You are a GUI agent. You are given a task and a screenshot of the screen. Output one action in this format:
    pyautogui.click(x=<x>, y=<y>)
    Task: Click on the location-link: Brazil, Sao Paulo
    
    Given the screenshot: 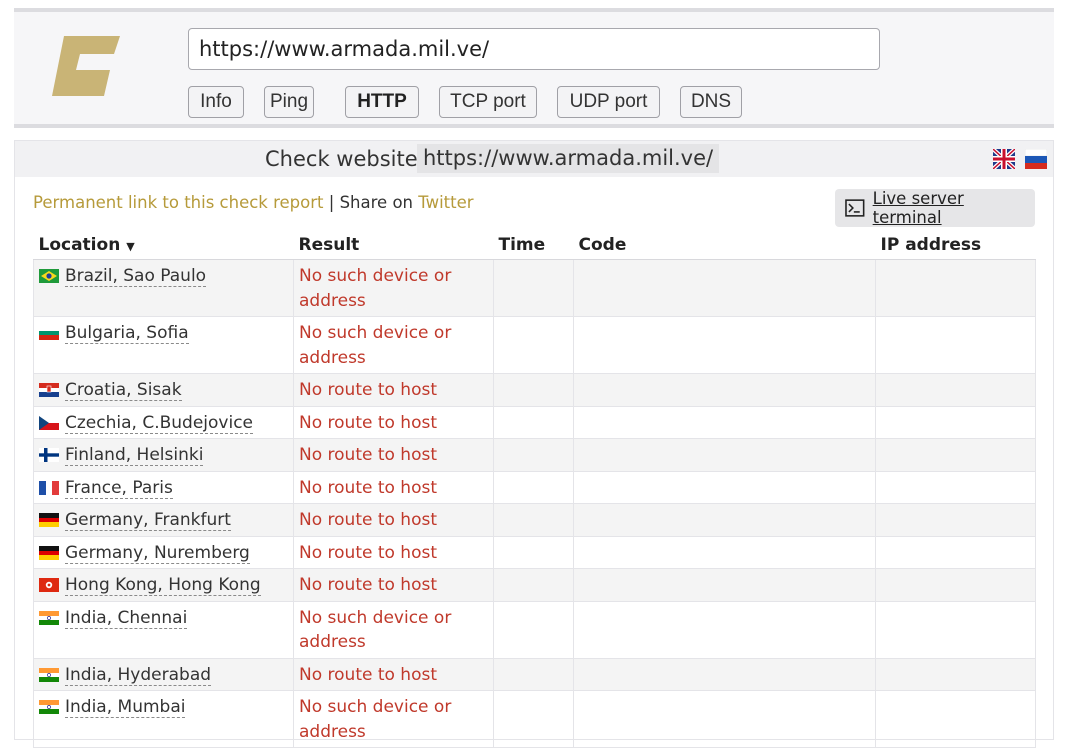 What is the action you would take?
    pyautogui.click(x=136, y=276)
    